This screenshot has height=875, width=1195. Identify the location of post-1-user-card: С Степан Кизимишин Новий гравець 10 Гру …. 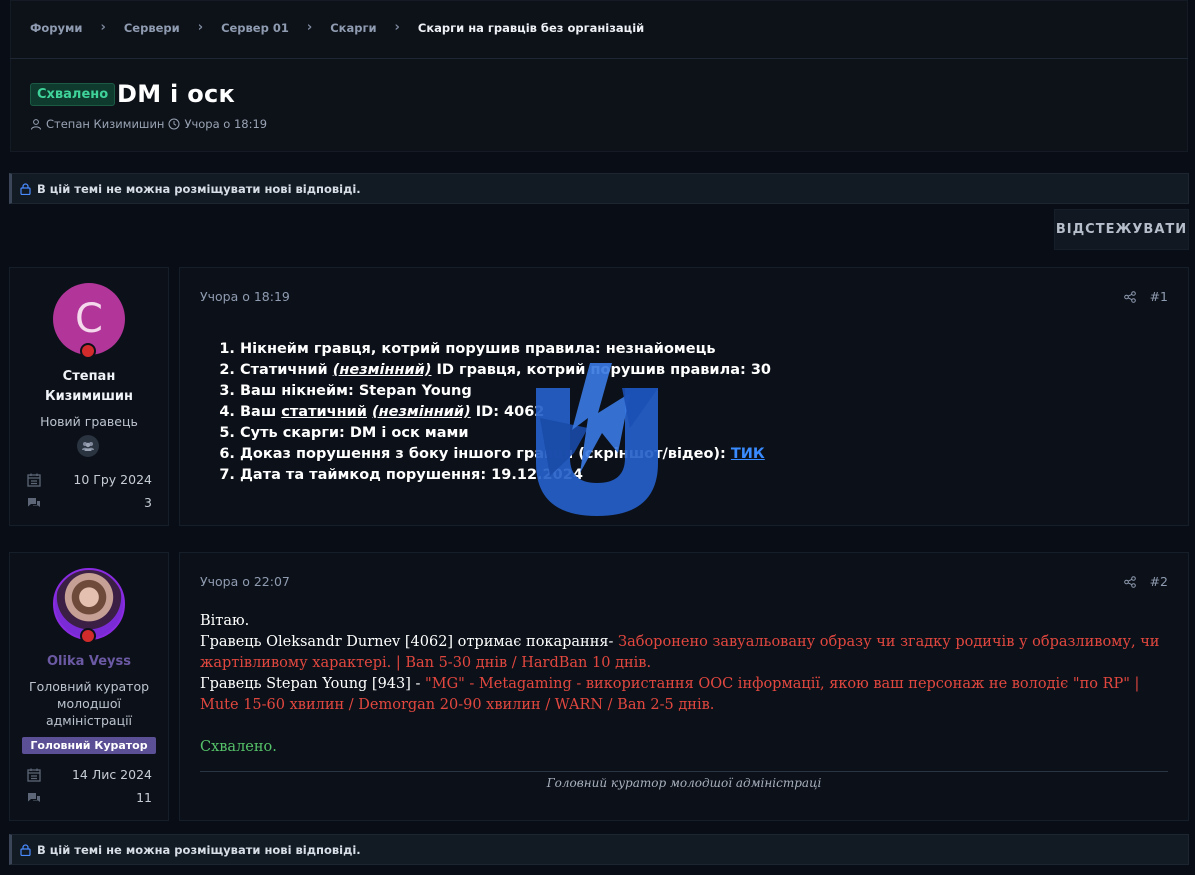
(89, 396).